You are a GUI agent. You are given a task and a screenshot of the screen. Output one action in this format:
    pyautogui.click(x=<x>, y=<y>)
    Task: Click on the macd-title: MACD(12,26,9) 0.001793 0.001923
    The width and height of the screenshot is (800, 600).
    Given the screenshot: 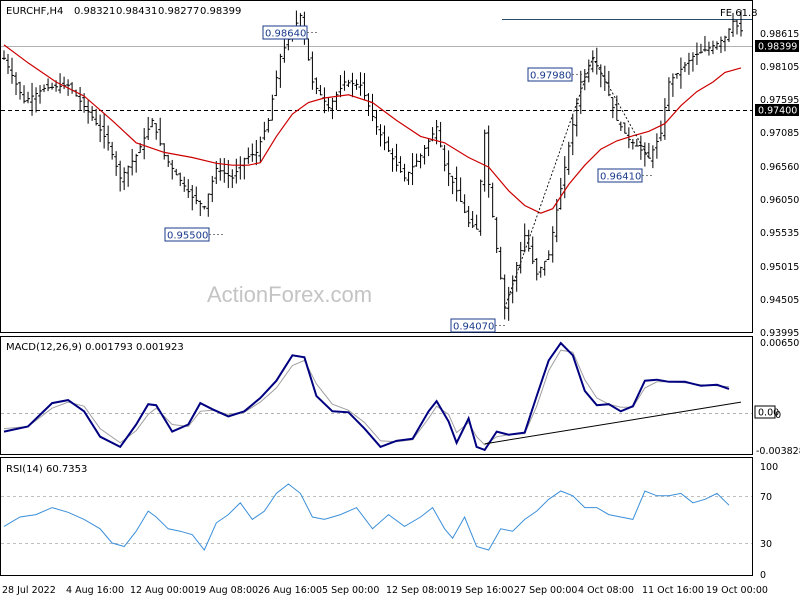 What is the action you would take?
    pyautogui.click(x=95, y=347)
    